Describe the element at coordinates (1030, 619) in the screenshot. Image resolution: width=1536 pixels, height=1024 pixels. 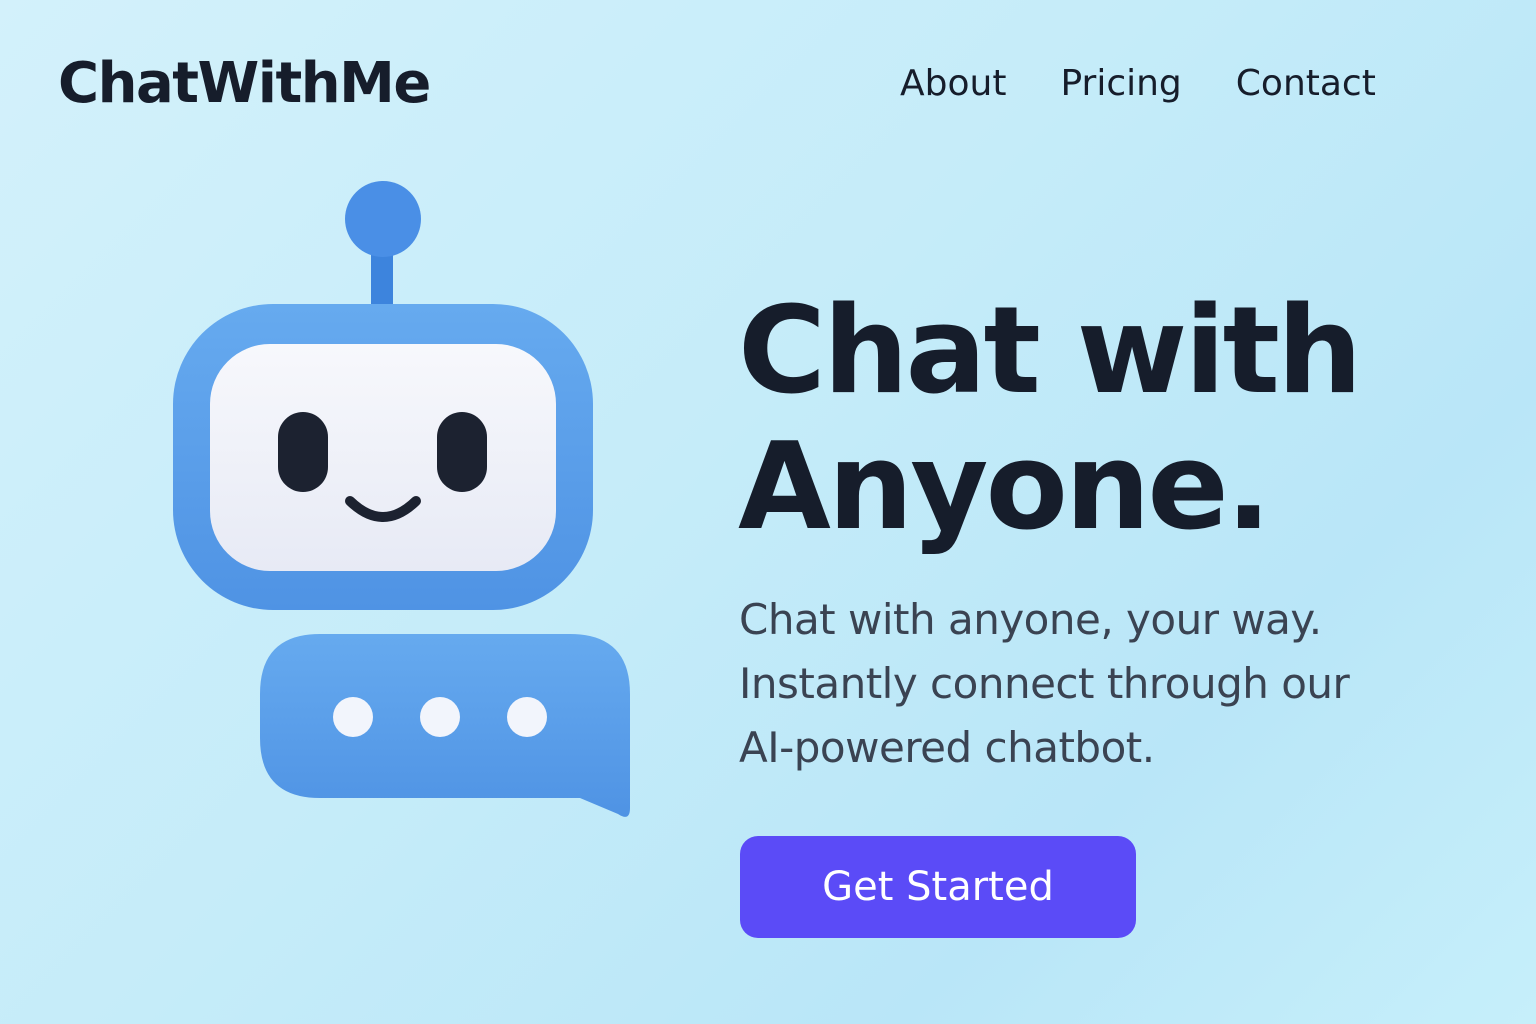
I see `hero-subtext-line-1: Chat with anyone, your way.` at that location.